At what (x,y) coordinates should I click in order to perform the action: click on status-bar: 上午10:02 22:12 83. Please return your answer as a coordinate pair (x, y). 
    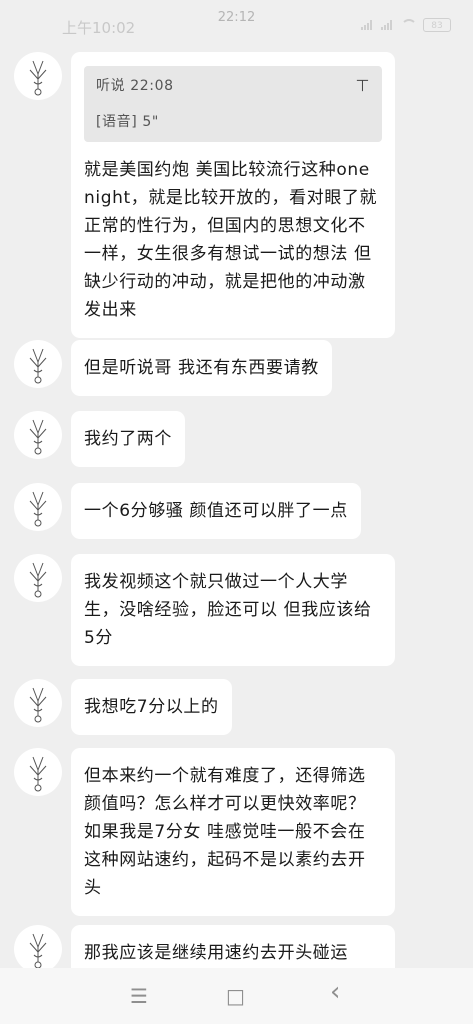
    Looking at the image, I should click on (236, 23).